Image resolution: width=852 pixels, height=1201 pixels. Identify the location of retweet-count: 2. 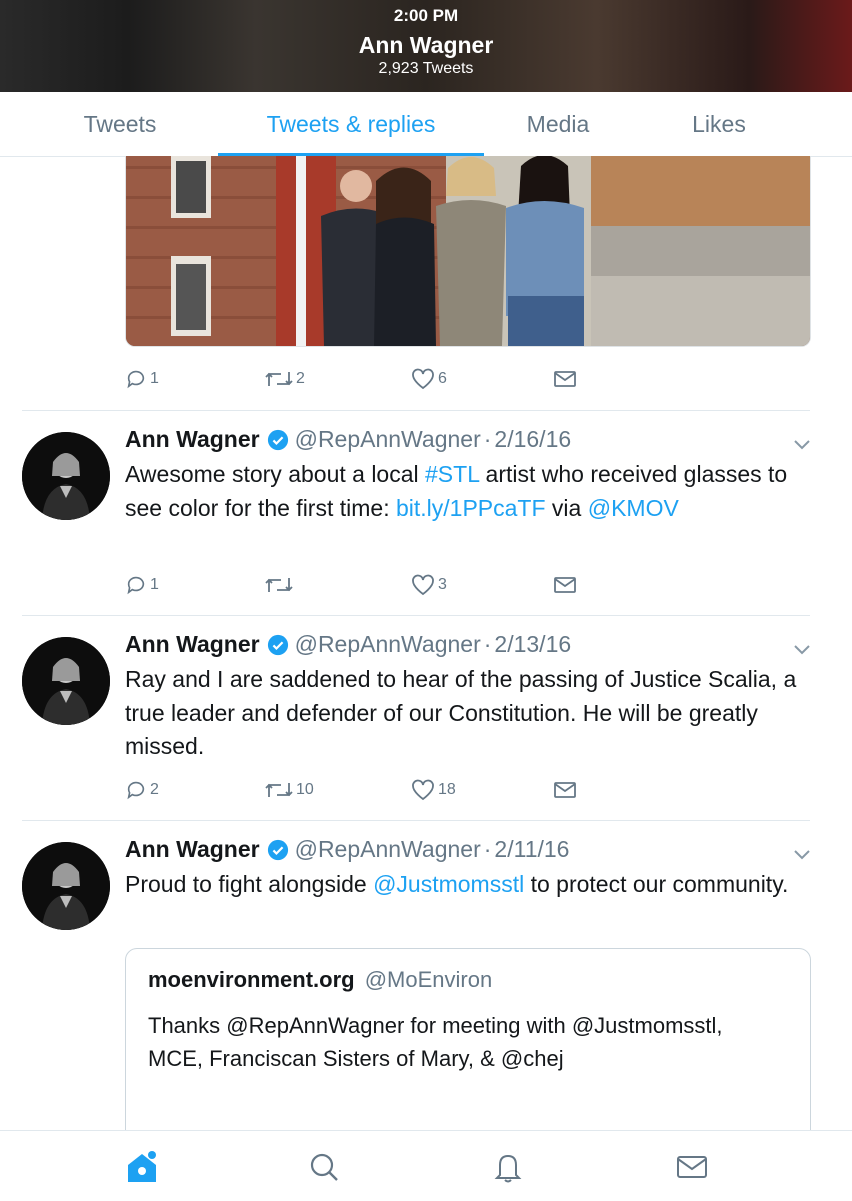
(300, 378).